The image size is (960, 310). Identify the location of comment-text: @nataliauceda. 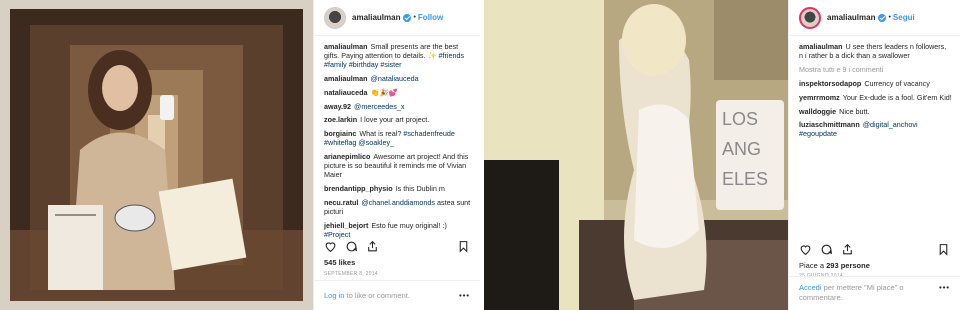
(395, 78).